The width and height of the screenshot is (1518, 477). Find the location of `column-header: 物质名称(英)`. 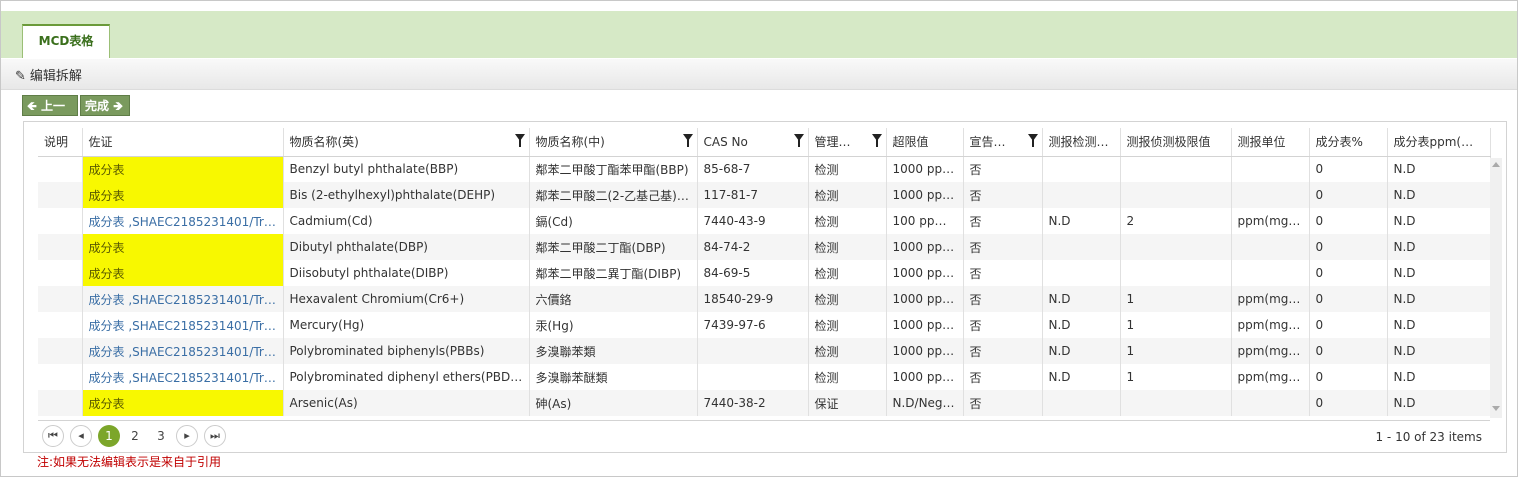

column-header: 物质名称(英) is located at coordinates (406, 142).